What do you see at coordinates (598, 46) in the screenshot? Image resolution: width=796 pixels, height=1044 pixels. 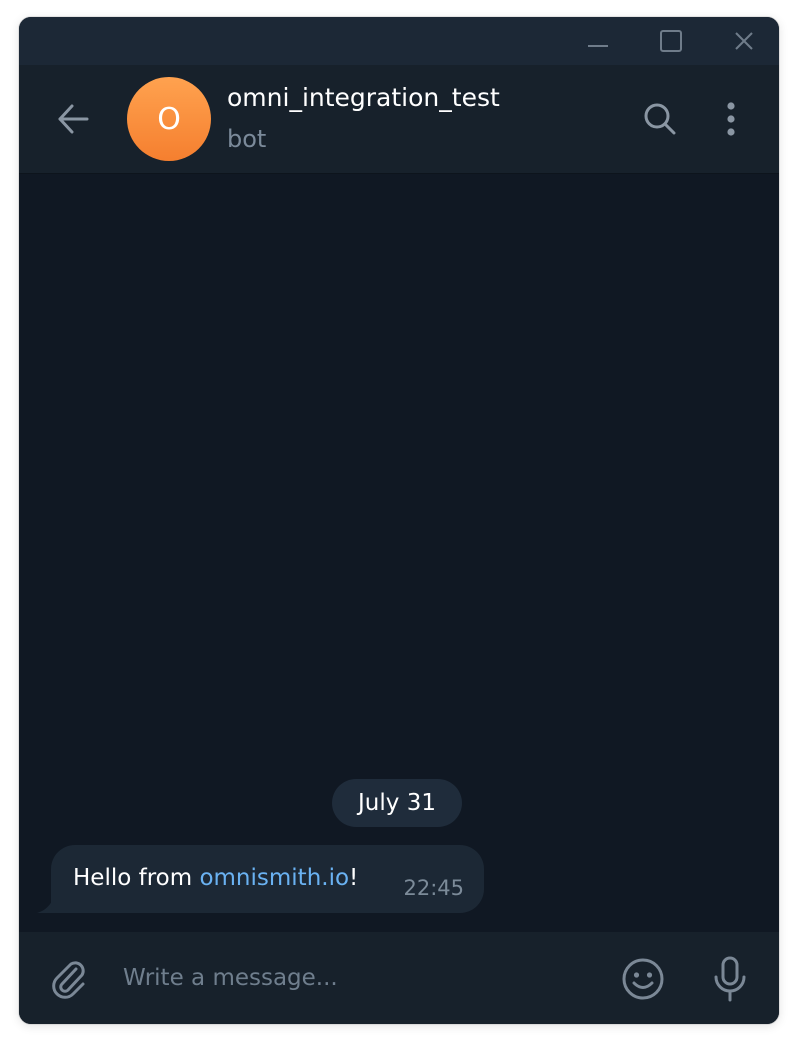 I see `minimize-icon` at bounding box center [598, 46].